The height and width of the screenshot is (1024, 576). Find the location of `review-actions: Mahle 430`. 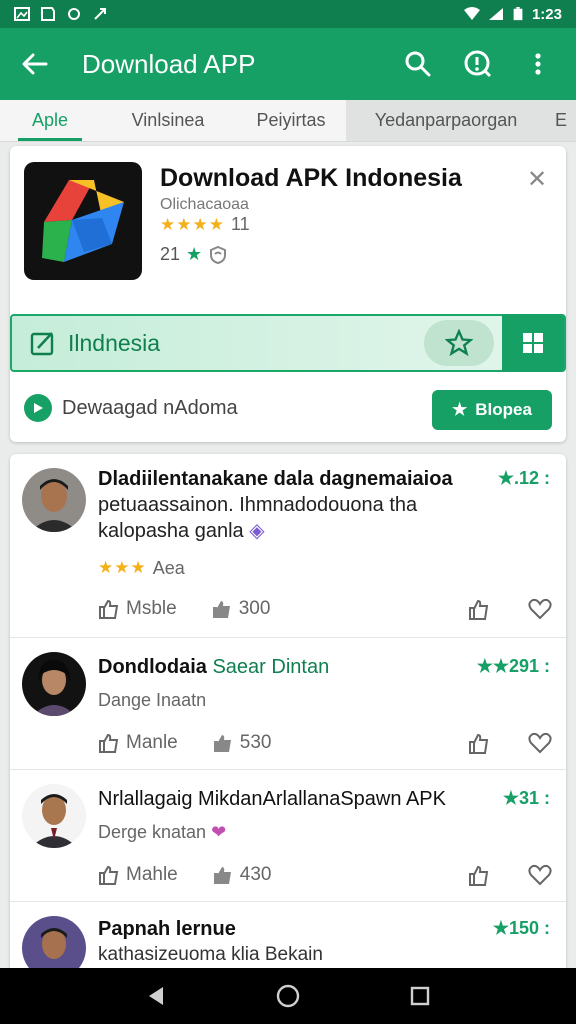

review-actions: Mahle 430 is located at coordinates (325, 875).